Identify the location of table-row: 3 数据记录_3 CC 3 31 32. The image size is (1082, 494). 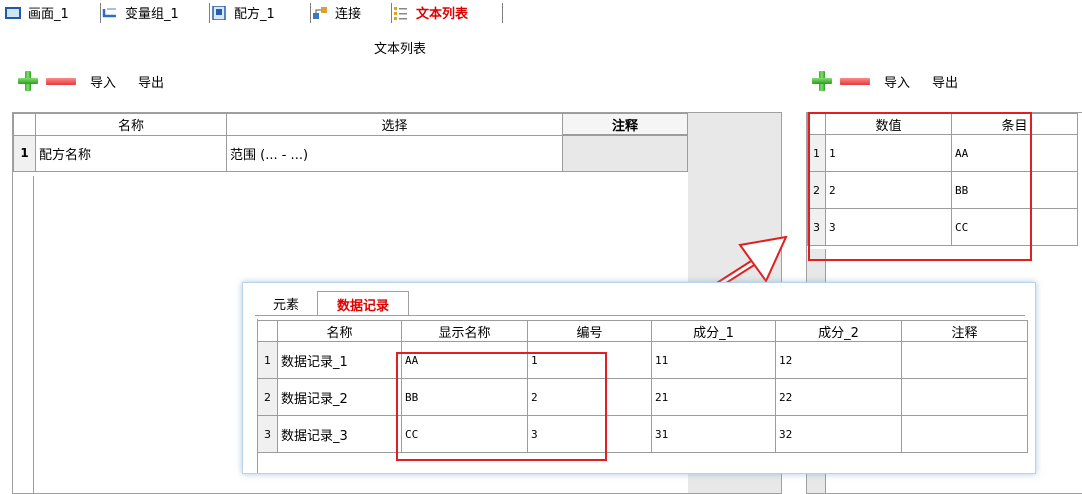
(642, 434).